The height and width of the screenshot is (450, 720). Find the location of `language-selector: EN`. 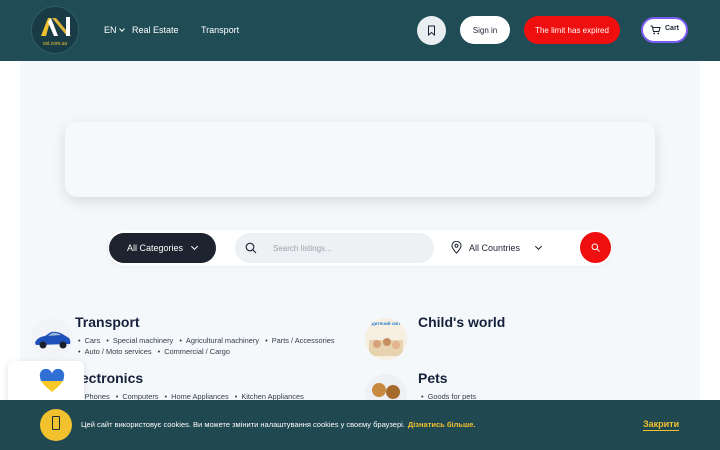

language-selector: EN is located at coordinates (114, 30).